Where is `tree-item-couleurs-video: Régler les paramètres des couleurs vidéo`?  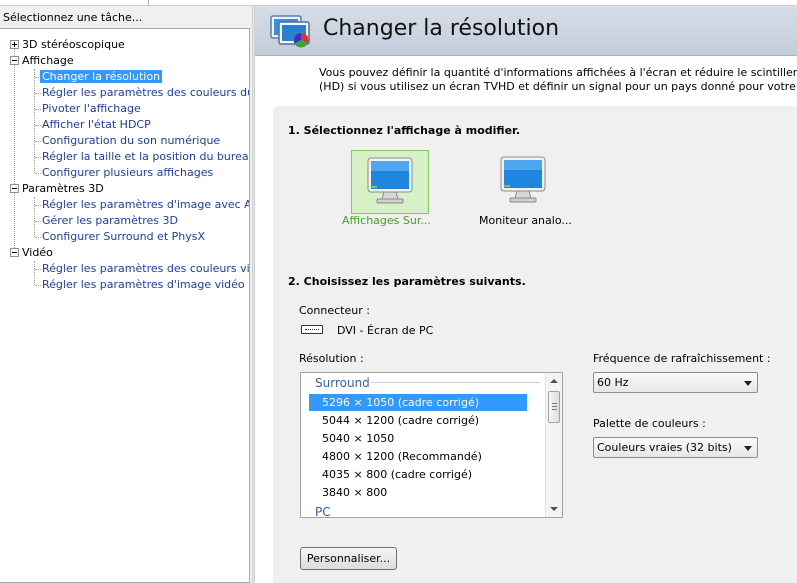 tree-item-couleurs-video: Régler les paramètres des couleurs vidéo is located at coordinates (146, 269).